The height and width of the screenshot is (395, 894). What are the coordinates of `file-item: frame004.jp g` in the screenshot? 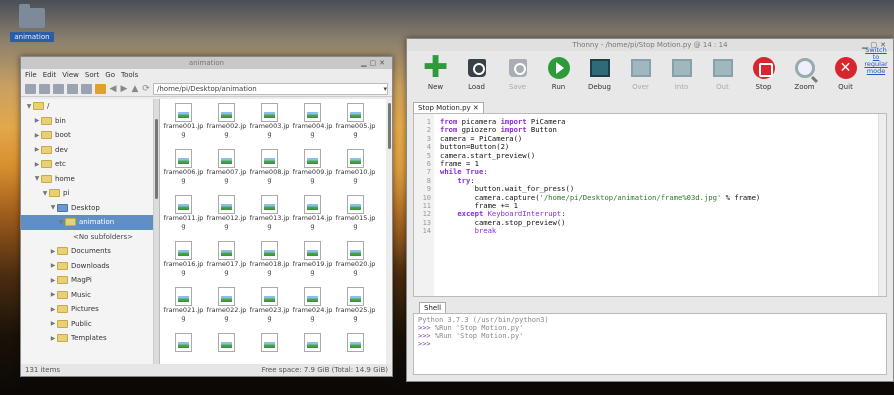 It's located at (312, 126).